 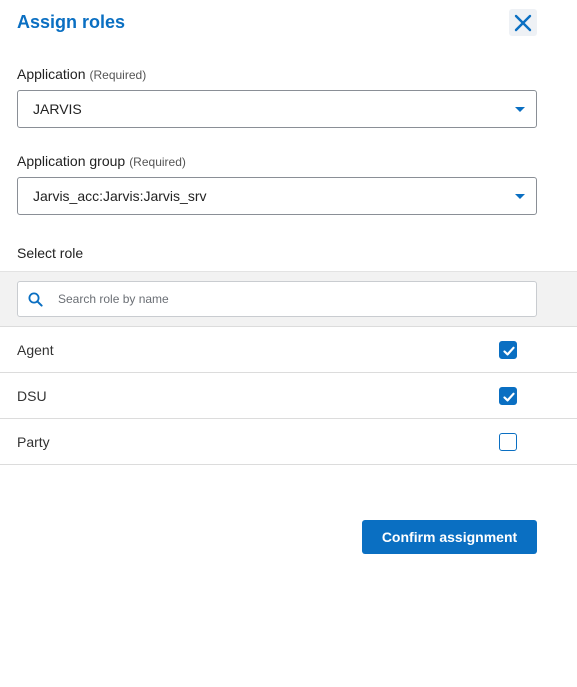 I want to click on select-role-label: Select role, so click(x=50, y=253).